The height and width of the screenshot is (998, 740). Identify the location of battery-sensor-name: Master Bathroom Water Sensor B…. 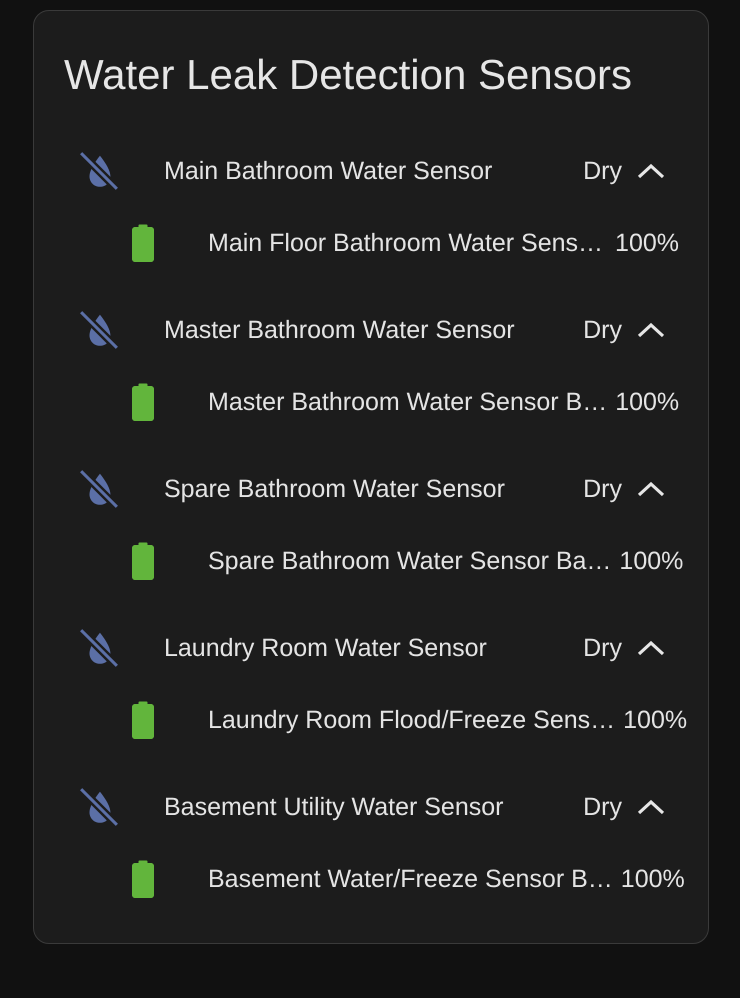
(408, 402).